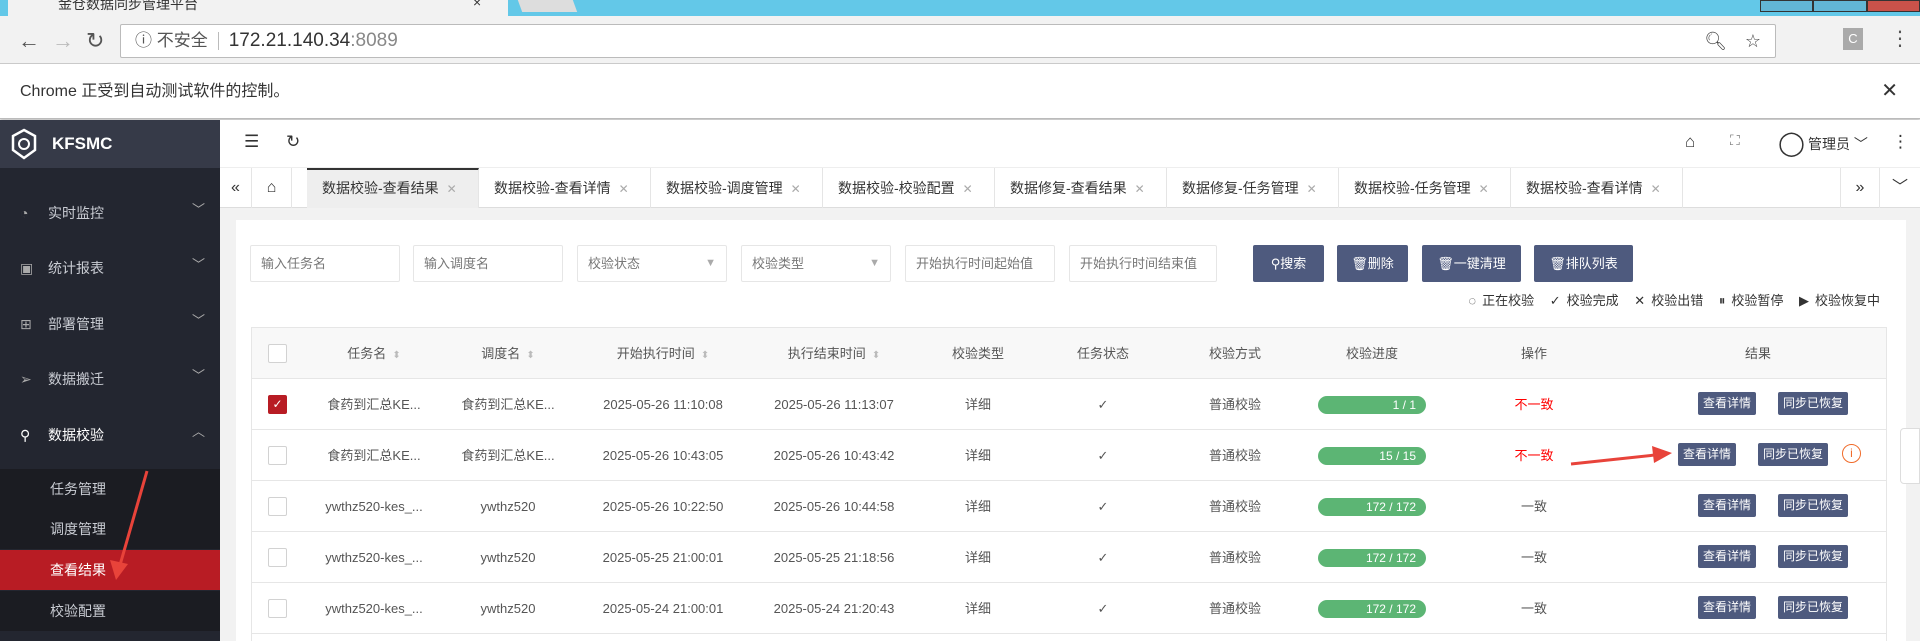  What do you see at coordinates (508, 557) in the screenshot?
I see `schedule-name: ywthz520` at bounding box center [508, 557].